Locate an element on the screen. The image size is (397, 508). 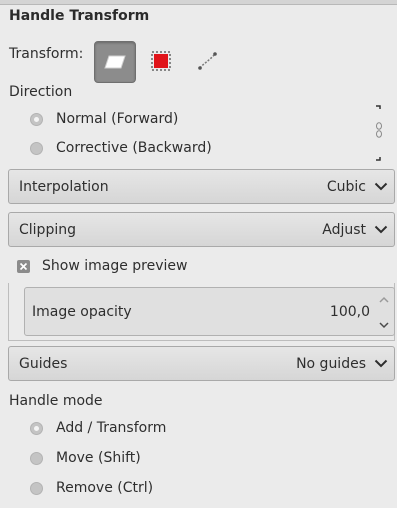
transform-layer-icon is located at coordinates (115, 62).